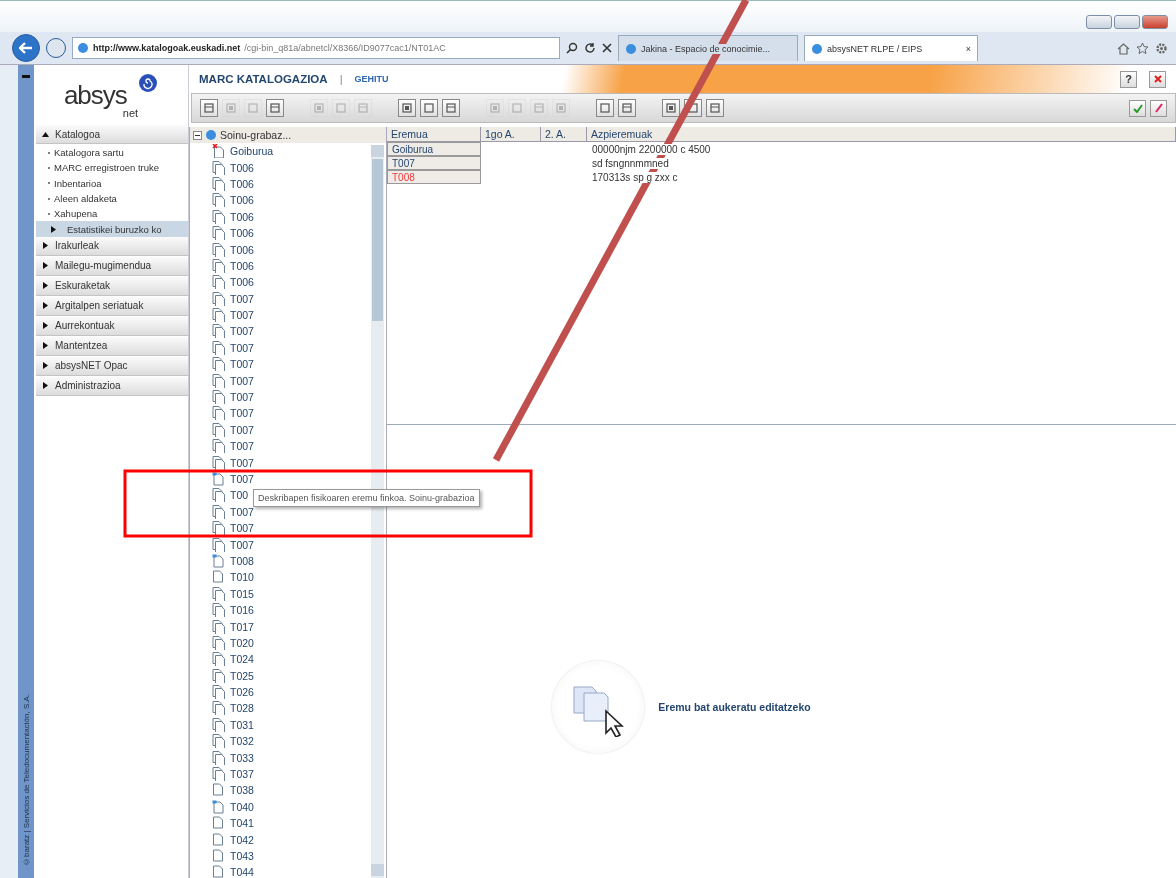 This screenshot has height=878, width=1176. I want to click on copyright-text: ©baratz | Servicios de Teledocumentación, S.A., so click(26, 780).